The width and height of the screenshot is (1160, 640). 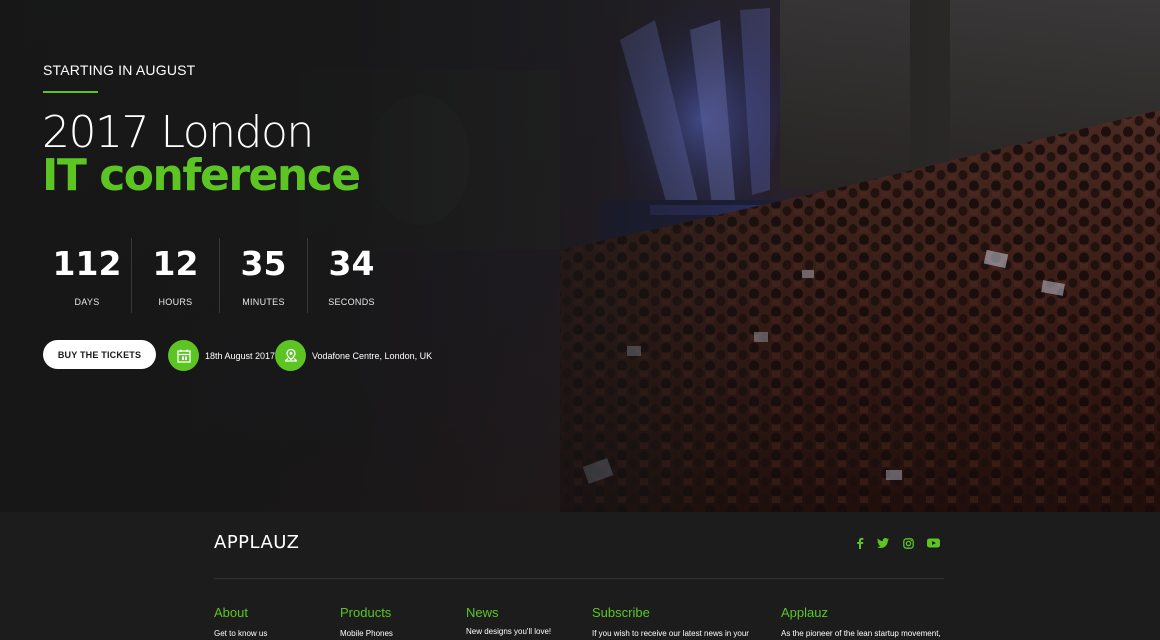 I want to click on applauz-logo: APPLAUZ, so click(x=256, y=542).